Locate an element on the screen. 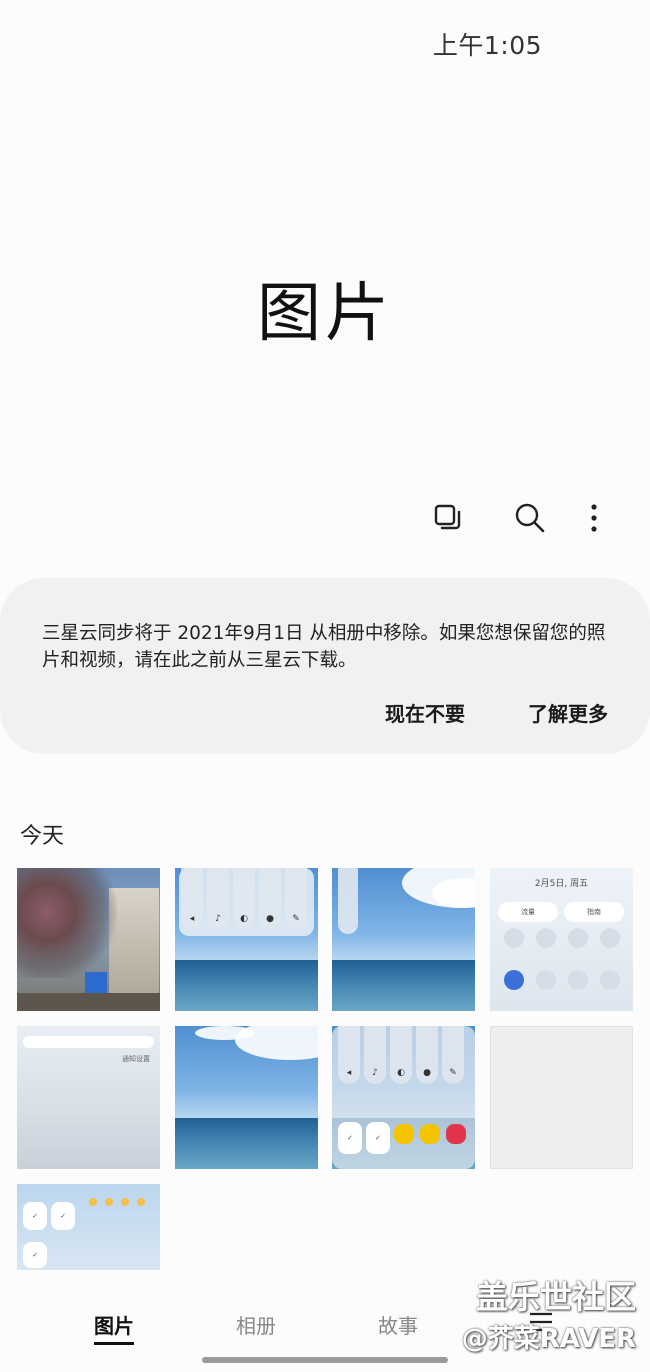 Image resolution: width=650 pixels, height=1372 pixels. watermark-author: @芥菜RAVER is located at coordinates (548, 1339).